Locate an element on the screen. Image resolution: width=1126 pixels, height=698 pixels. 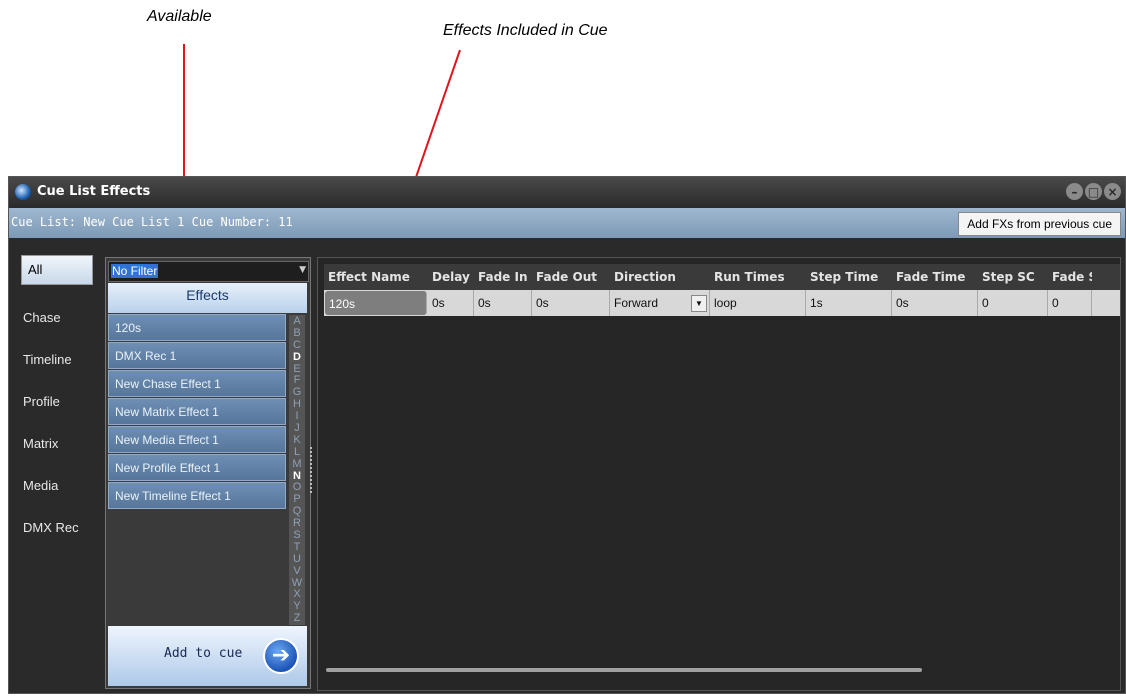
alphabet-letter: A is located at coordinates (297, 321).